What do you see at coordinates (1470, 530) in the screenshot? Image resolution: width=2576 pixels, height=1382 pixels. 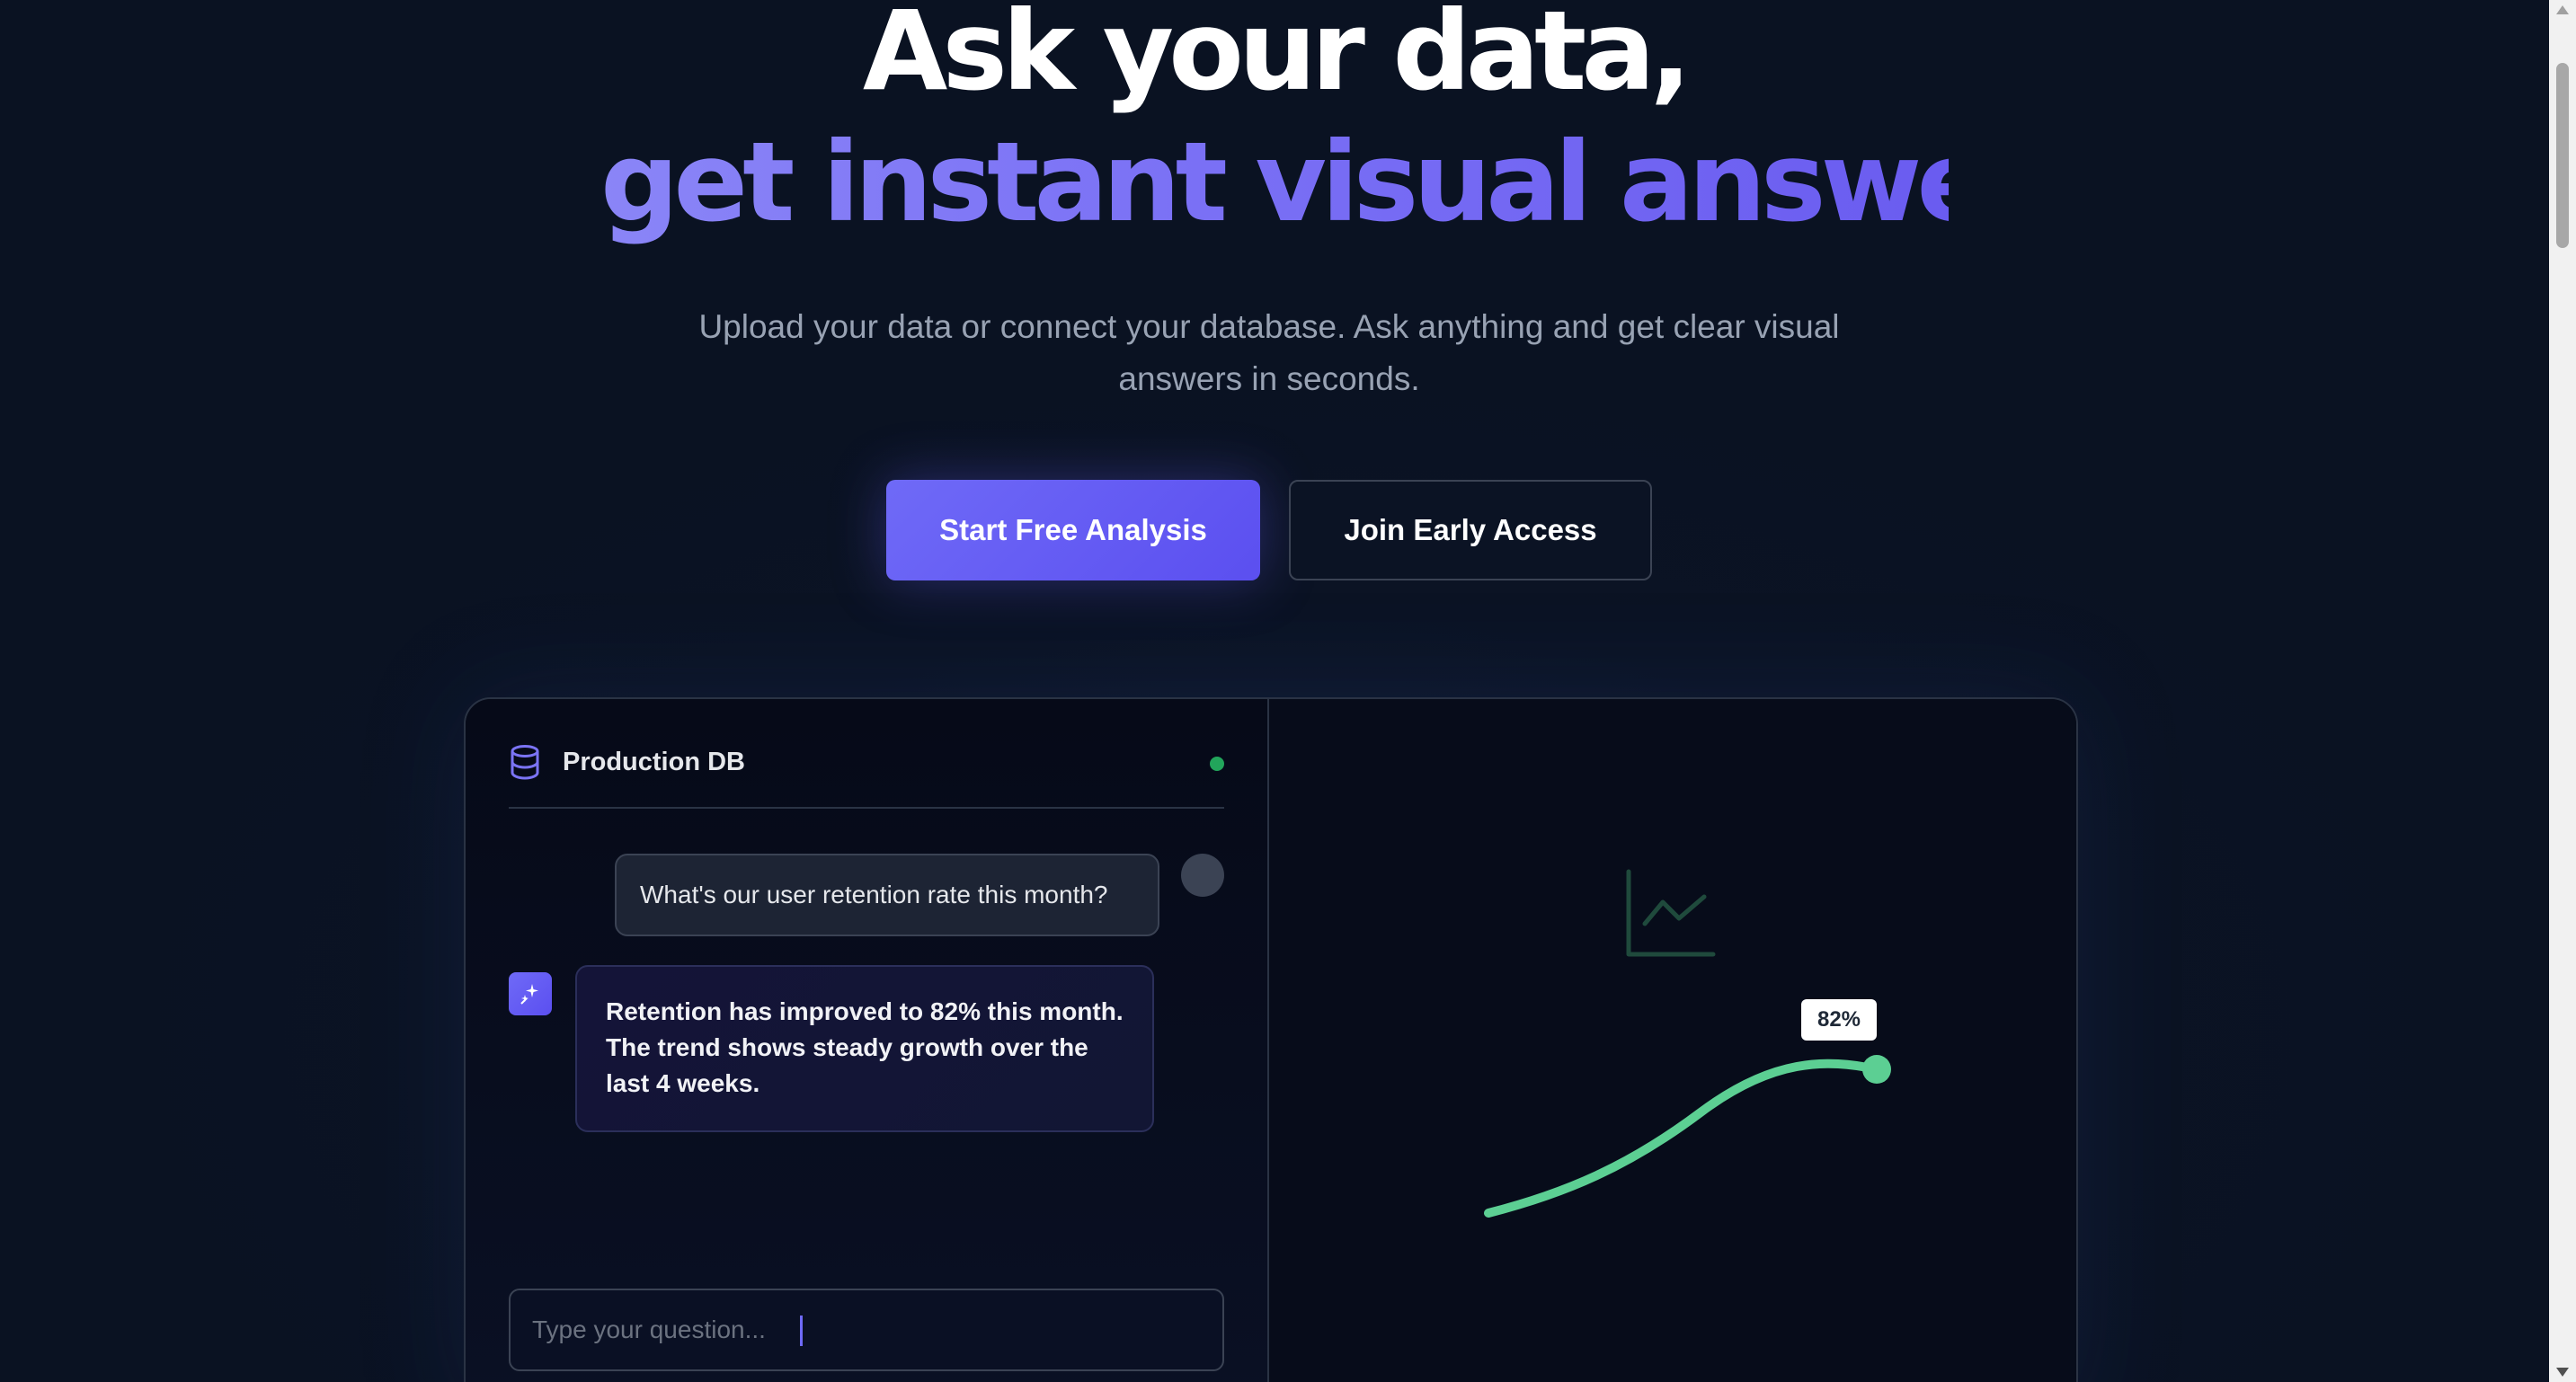 I see `join-early-access-button: Join Early Access` at bounding box center [1470, 530].